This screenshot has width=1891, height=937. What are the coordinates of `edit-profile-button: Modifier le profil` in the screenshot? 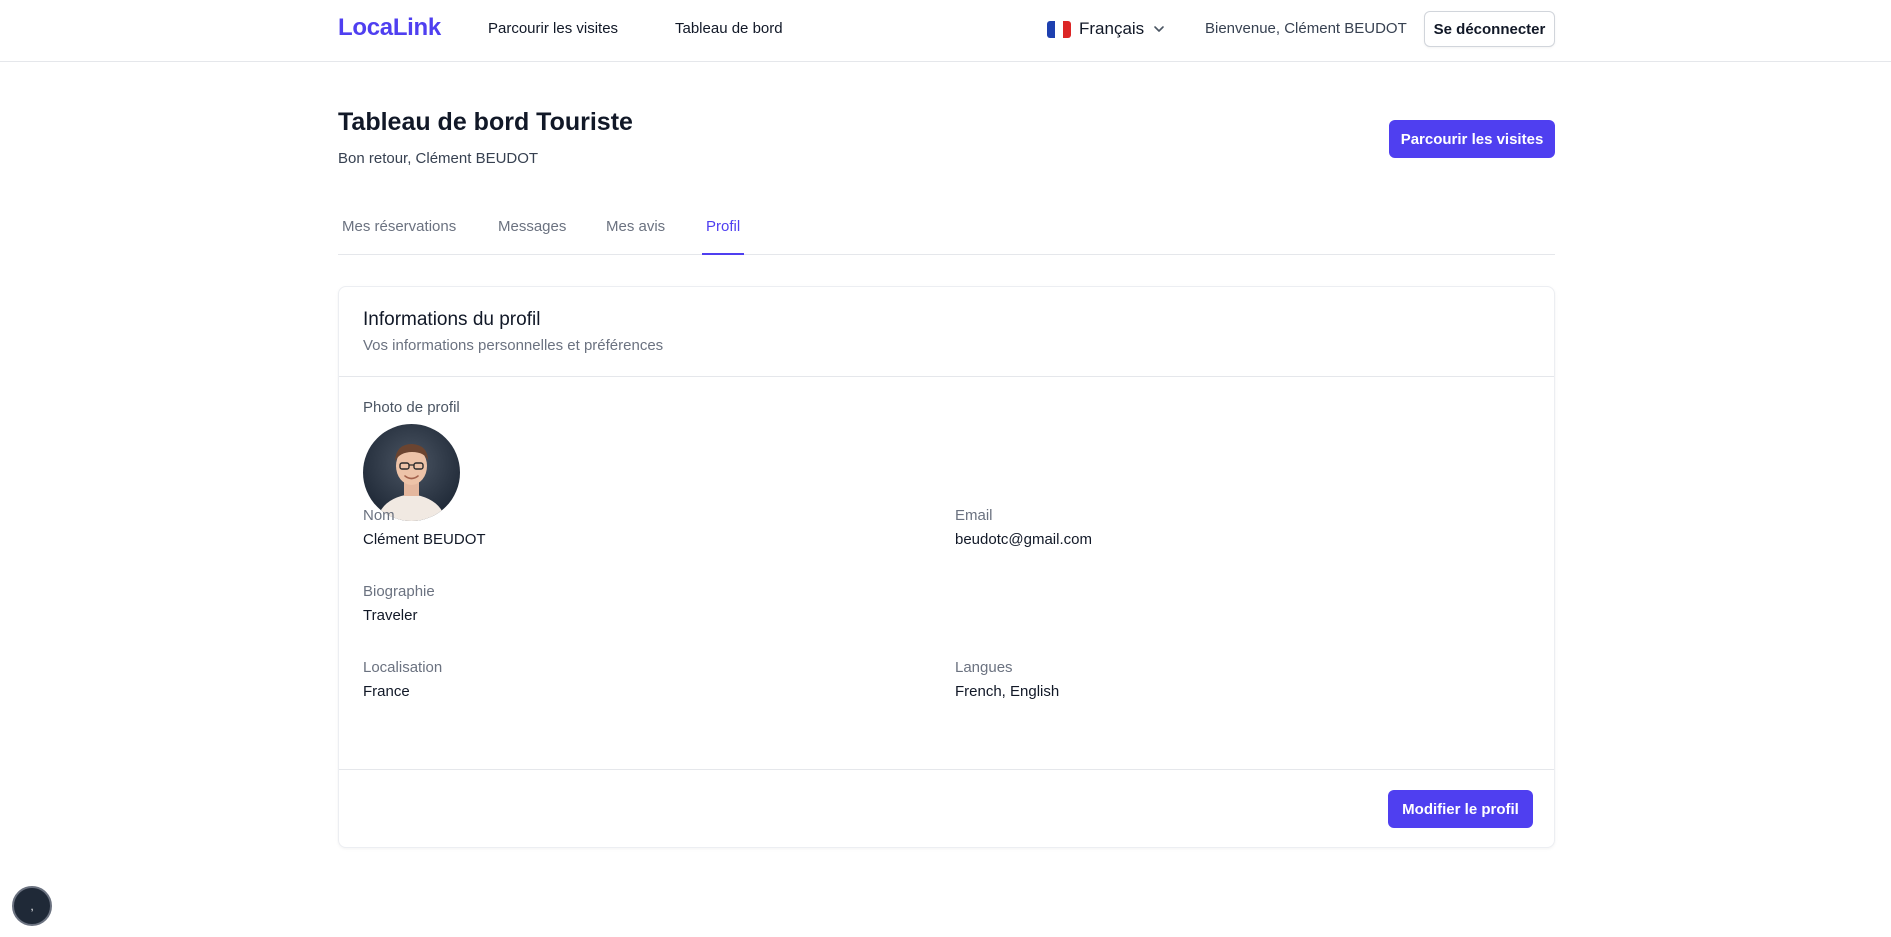 It's located at (1460, 809).